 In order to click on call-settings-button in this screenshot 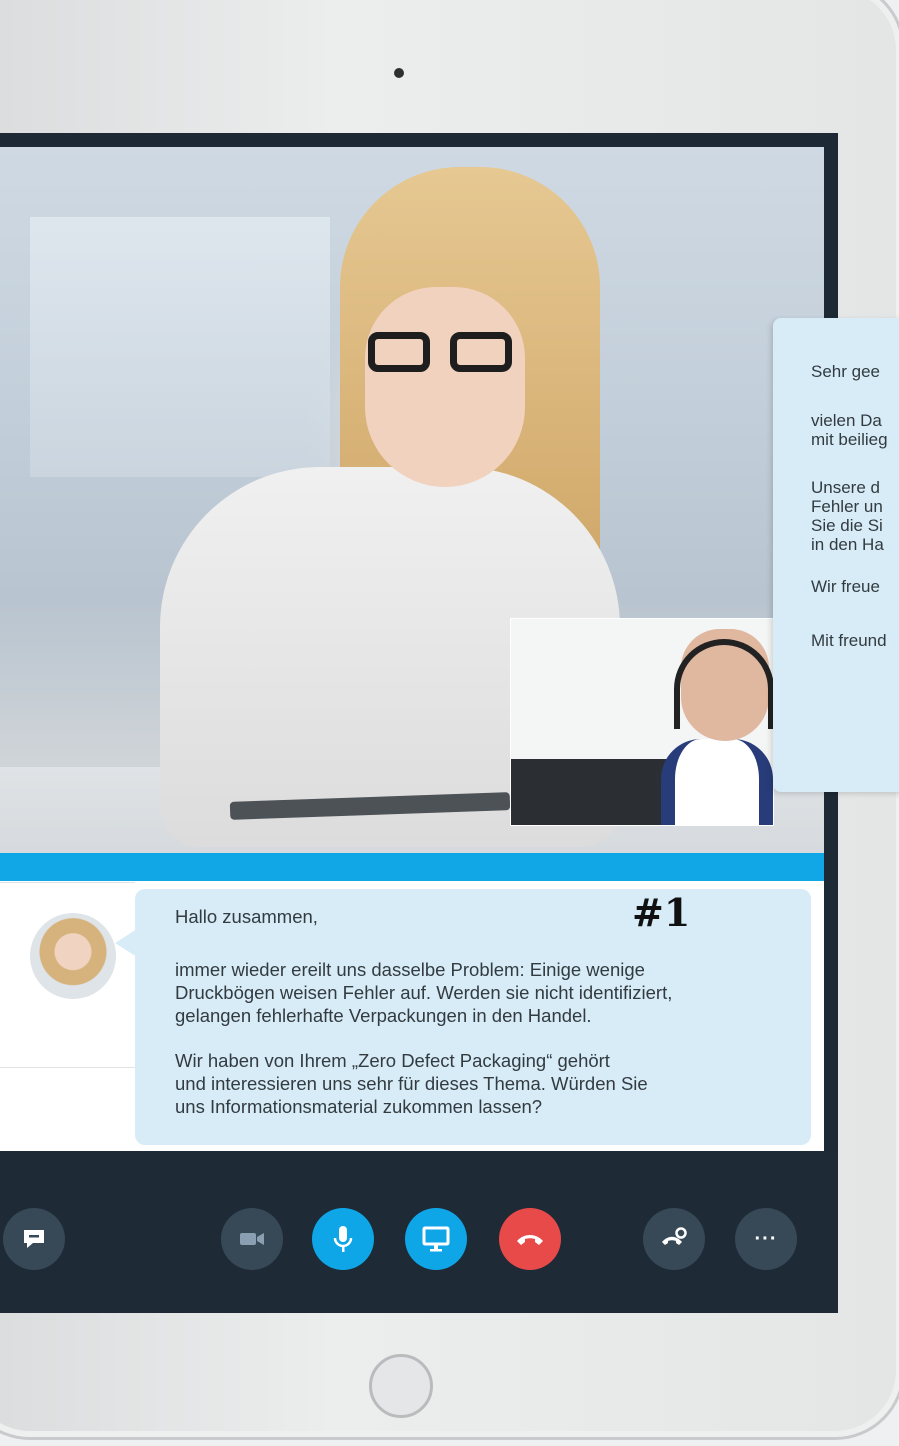, I will do `click(674, 1239)`.